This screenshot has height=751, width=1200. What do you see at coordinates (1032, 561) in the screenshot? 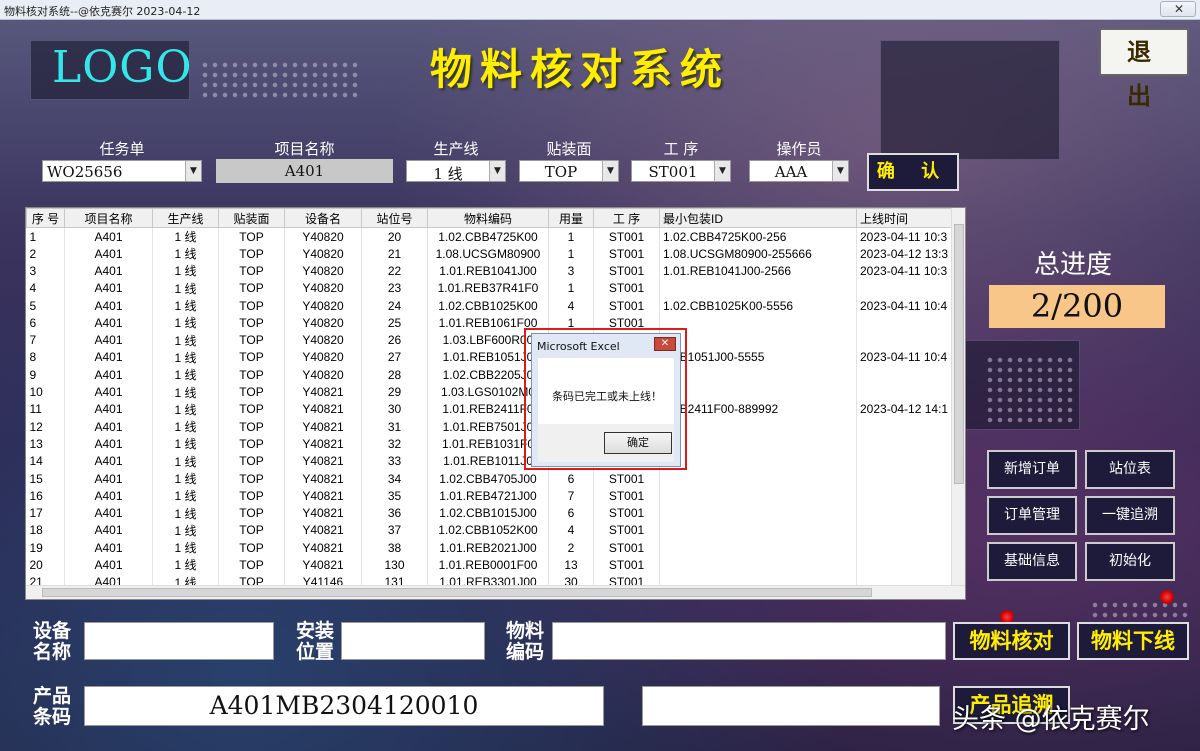
I see `basic-info-button: 基础信息` at bounding box center [1032, 561].